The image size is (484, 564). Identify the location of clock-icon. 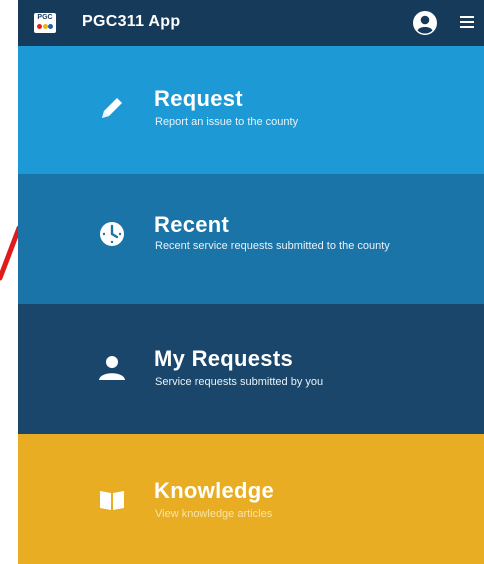
(112, 234).